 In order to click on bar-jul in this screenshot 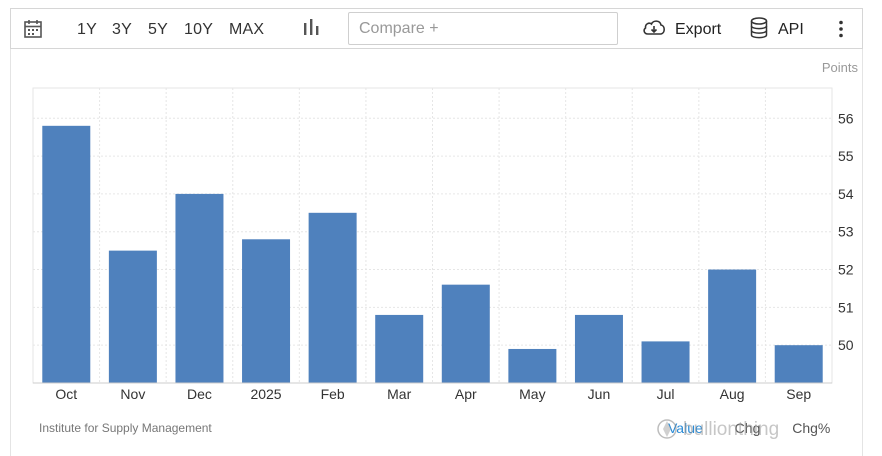, I will do `click(665, 362)`.